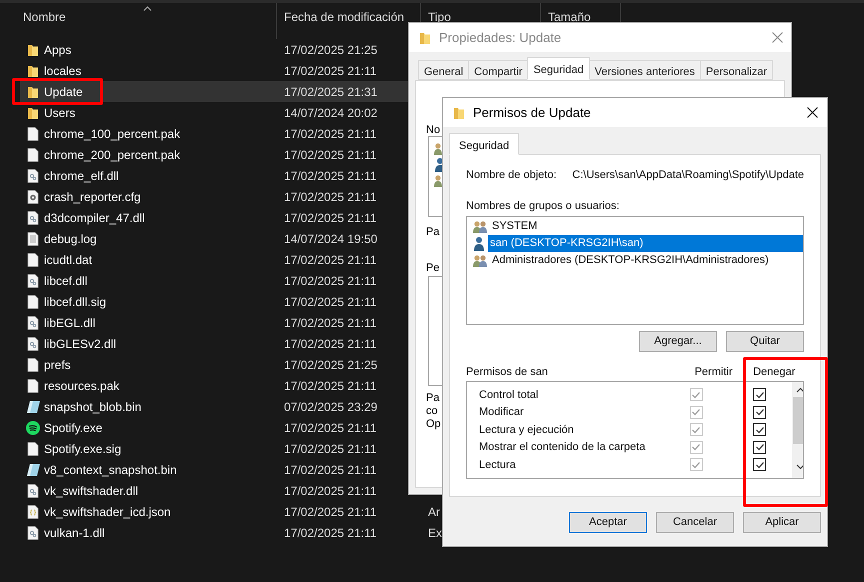  I want to click on file-name: v8_context_snapshot.bin, so click(111, 470).